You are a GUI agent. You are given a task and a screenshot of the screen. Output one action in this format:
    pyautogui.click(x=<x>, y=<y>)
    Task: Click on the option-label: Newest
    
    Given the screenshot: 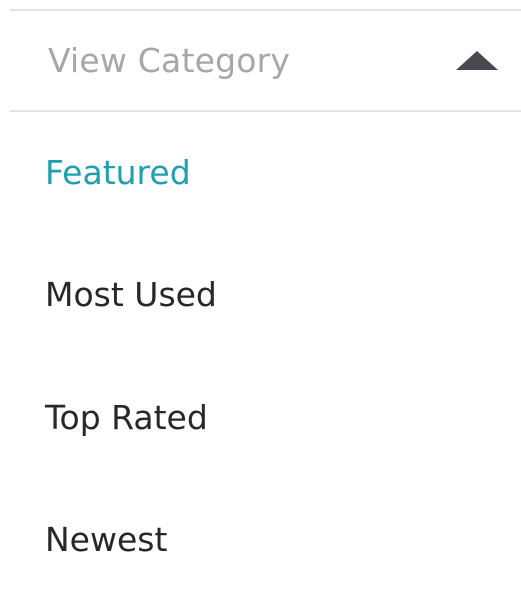 What is the action you would take?
    pyautogui.click(x=106, y=539)
    